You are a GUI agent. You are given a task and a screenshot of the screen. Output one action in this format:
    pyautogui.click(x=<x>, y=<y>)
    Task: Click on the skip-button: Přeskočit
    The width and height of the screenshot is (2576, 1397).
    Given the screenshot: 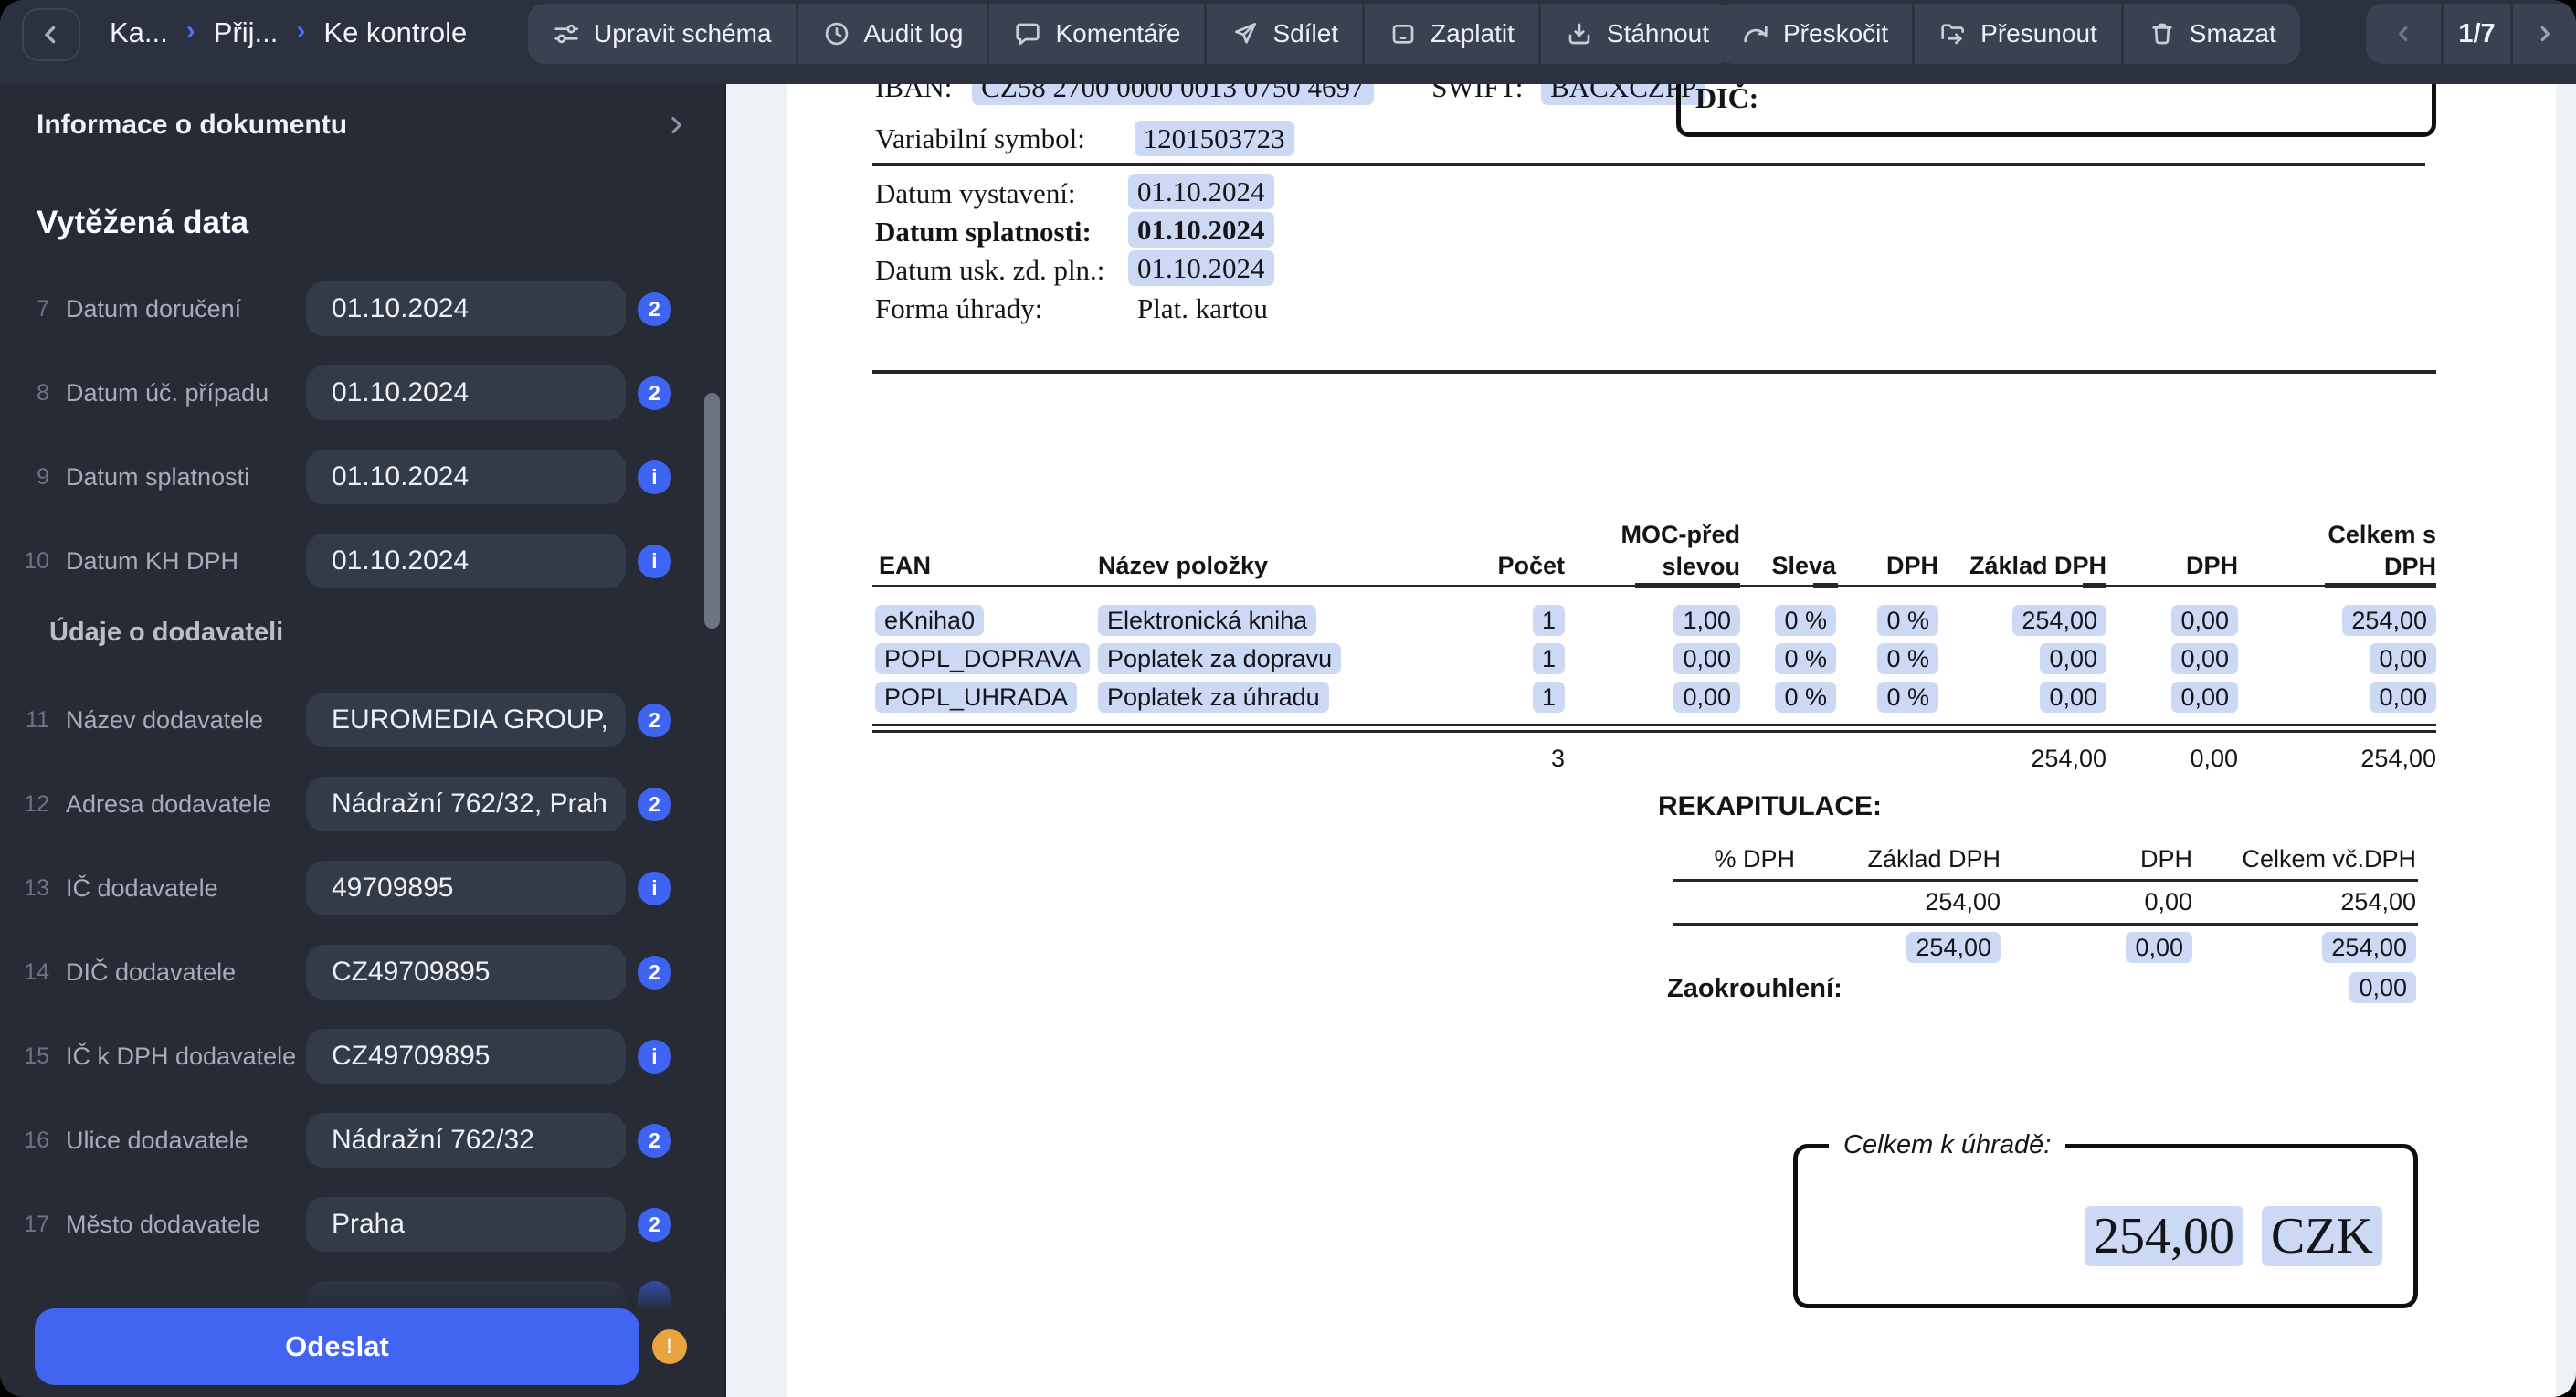 What is the action you would take?
    pyautogui.click(x=1814, y=34)
    